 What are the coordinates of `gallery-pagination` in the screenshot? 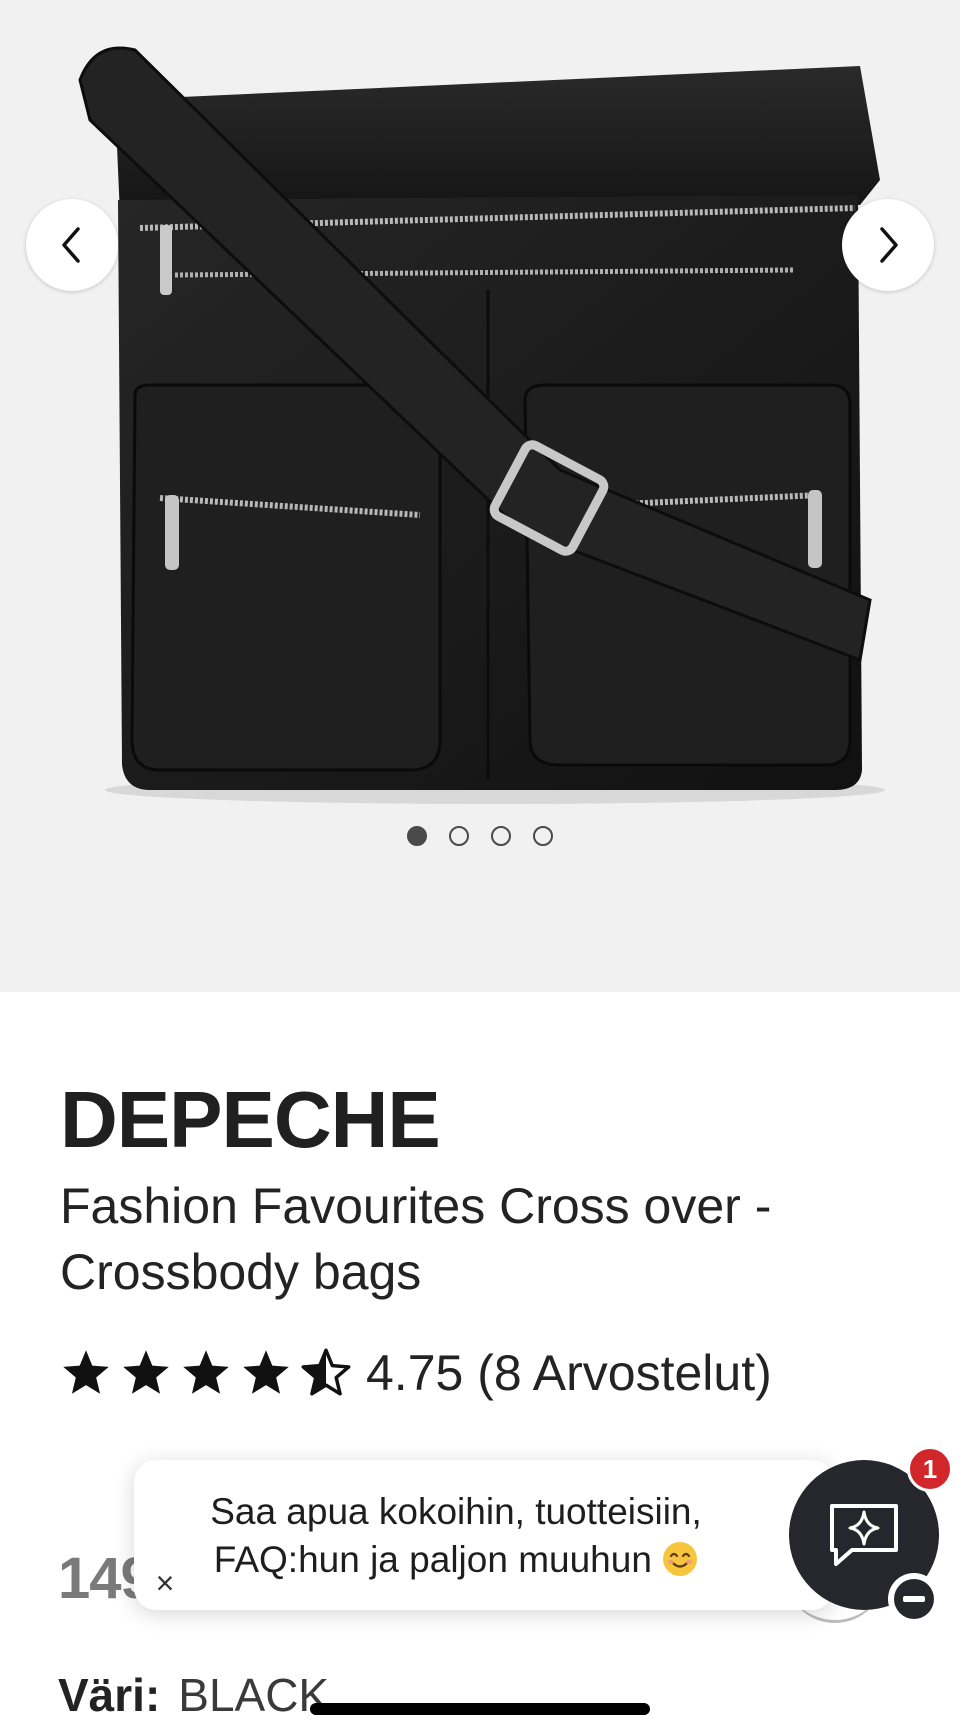 It's located at (480, 836).